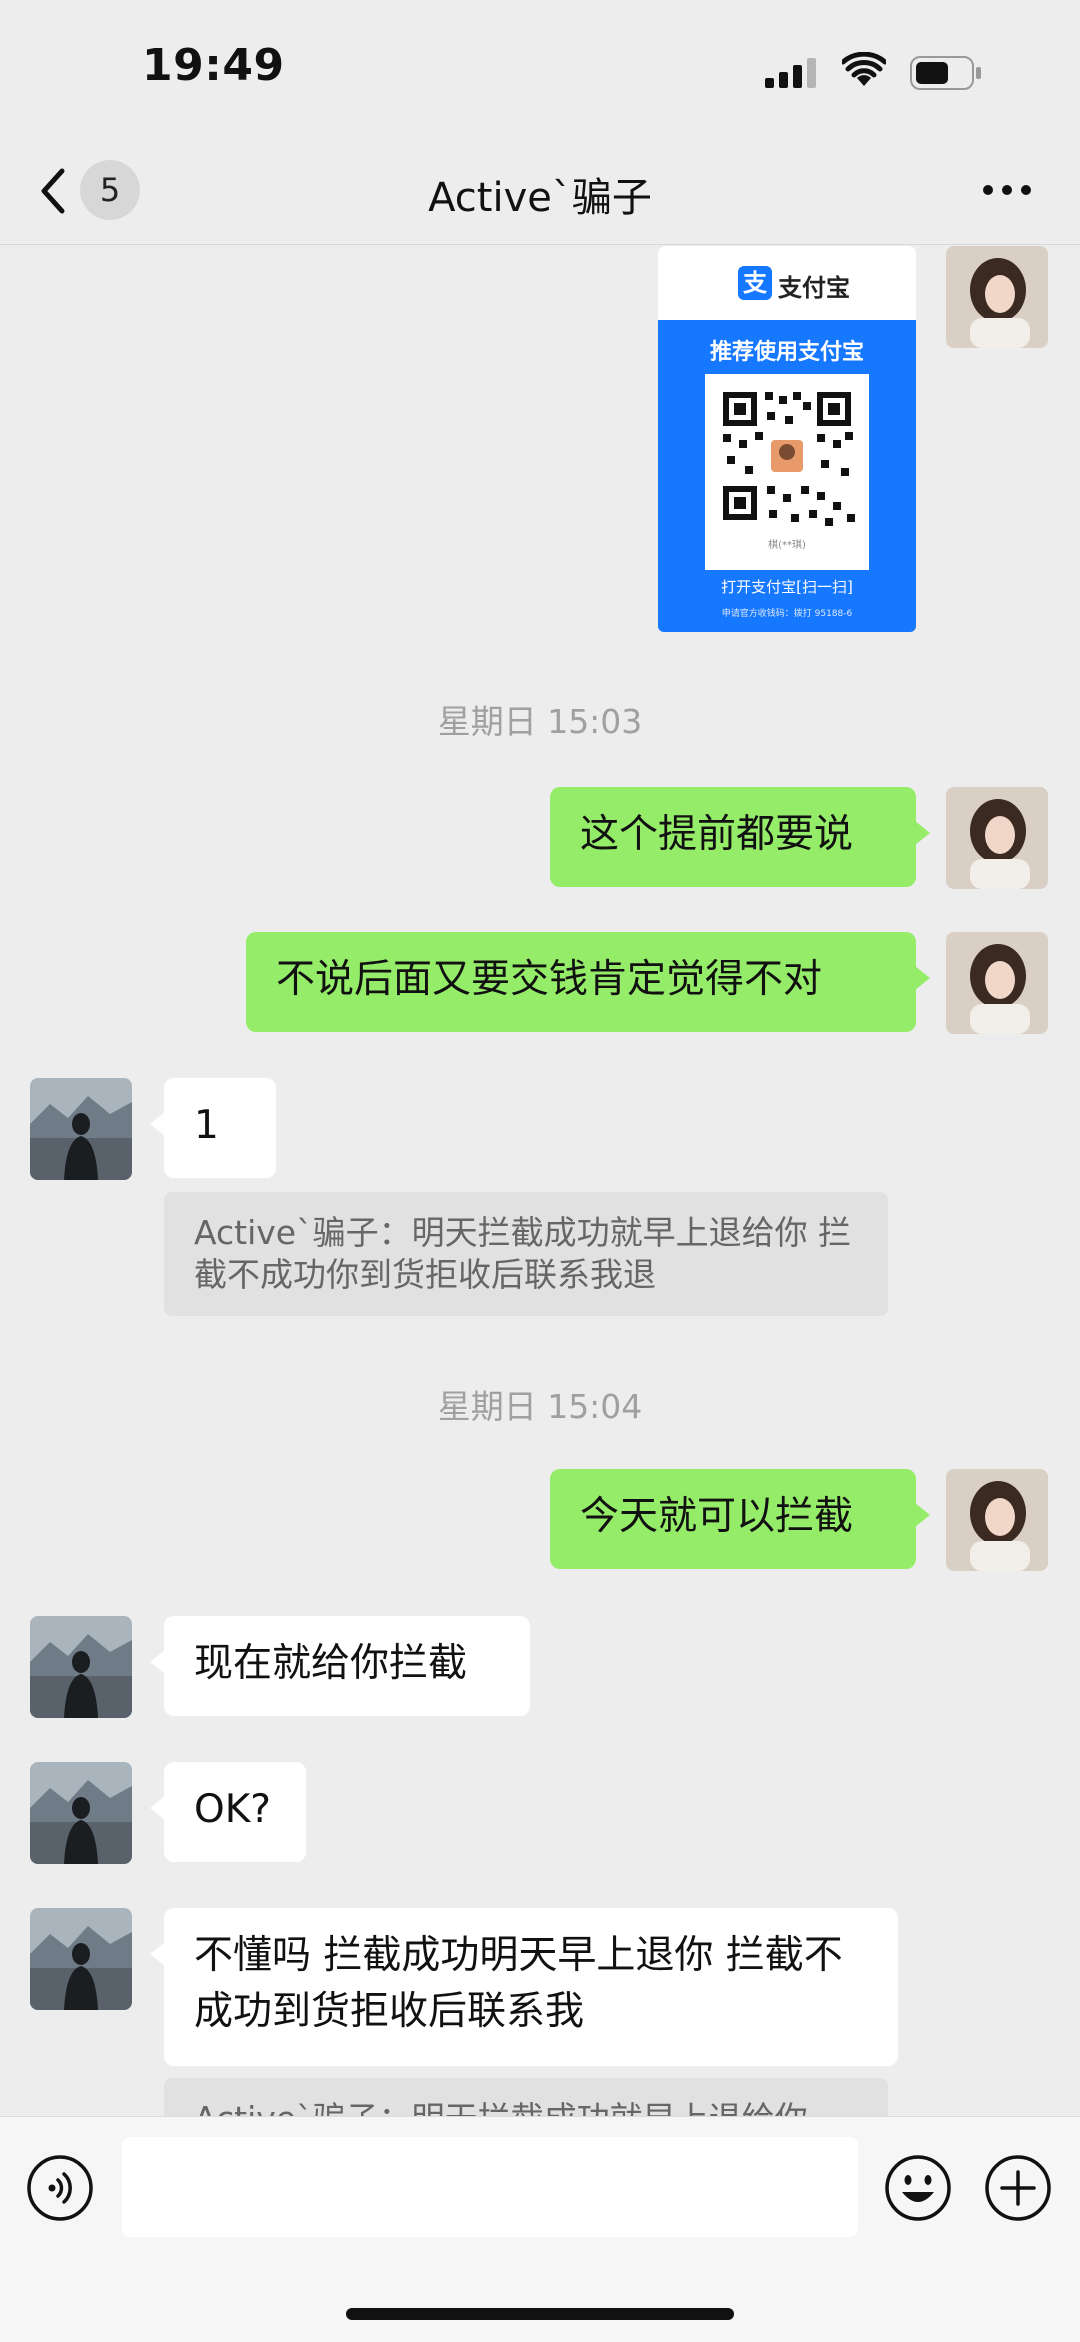 The height and width of the screenshot is (2342, 1080). Describe the element at coordinates (787, 614) in the screenshot. I see `card-footer: 申请官方收钱码：拨打 95188-6` at that location.